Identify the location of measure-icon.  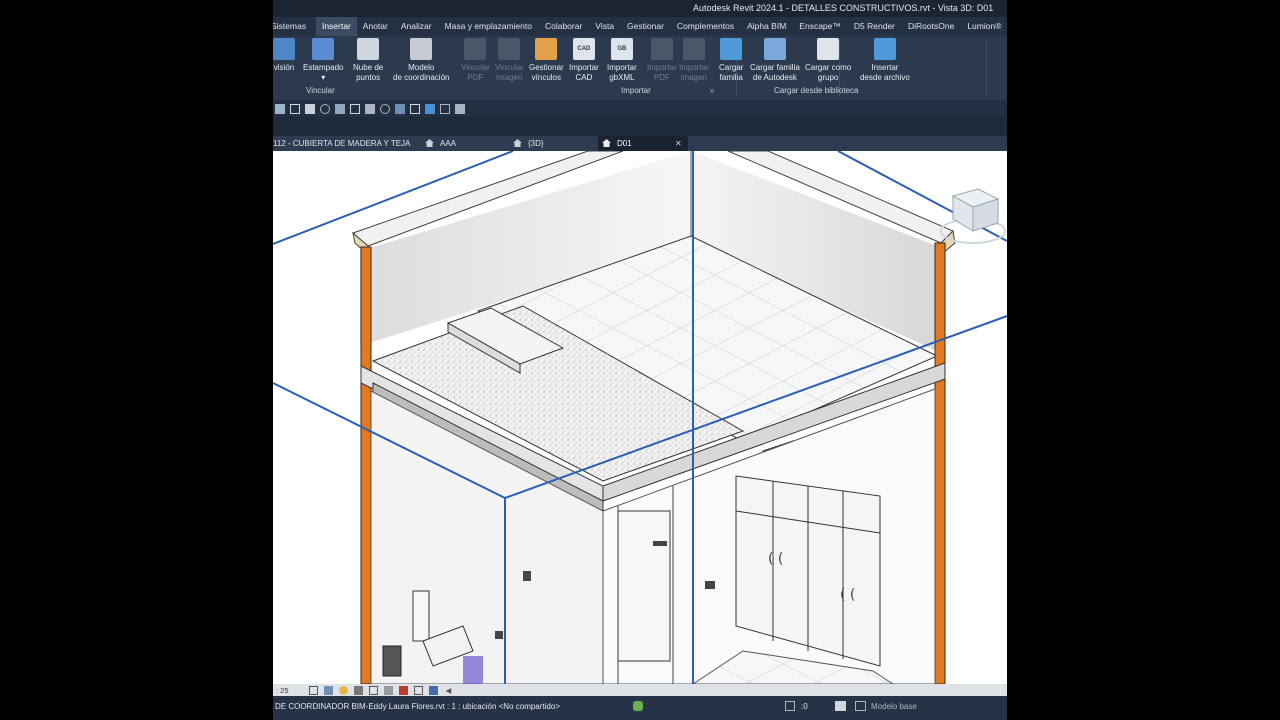
(325, 108).